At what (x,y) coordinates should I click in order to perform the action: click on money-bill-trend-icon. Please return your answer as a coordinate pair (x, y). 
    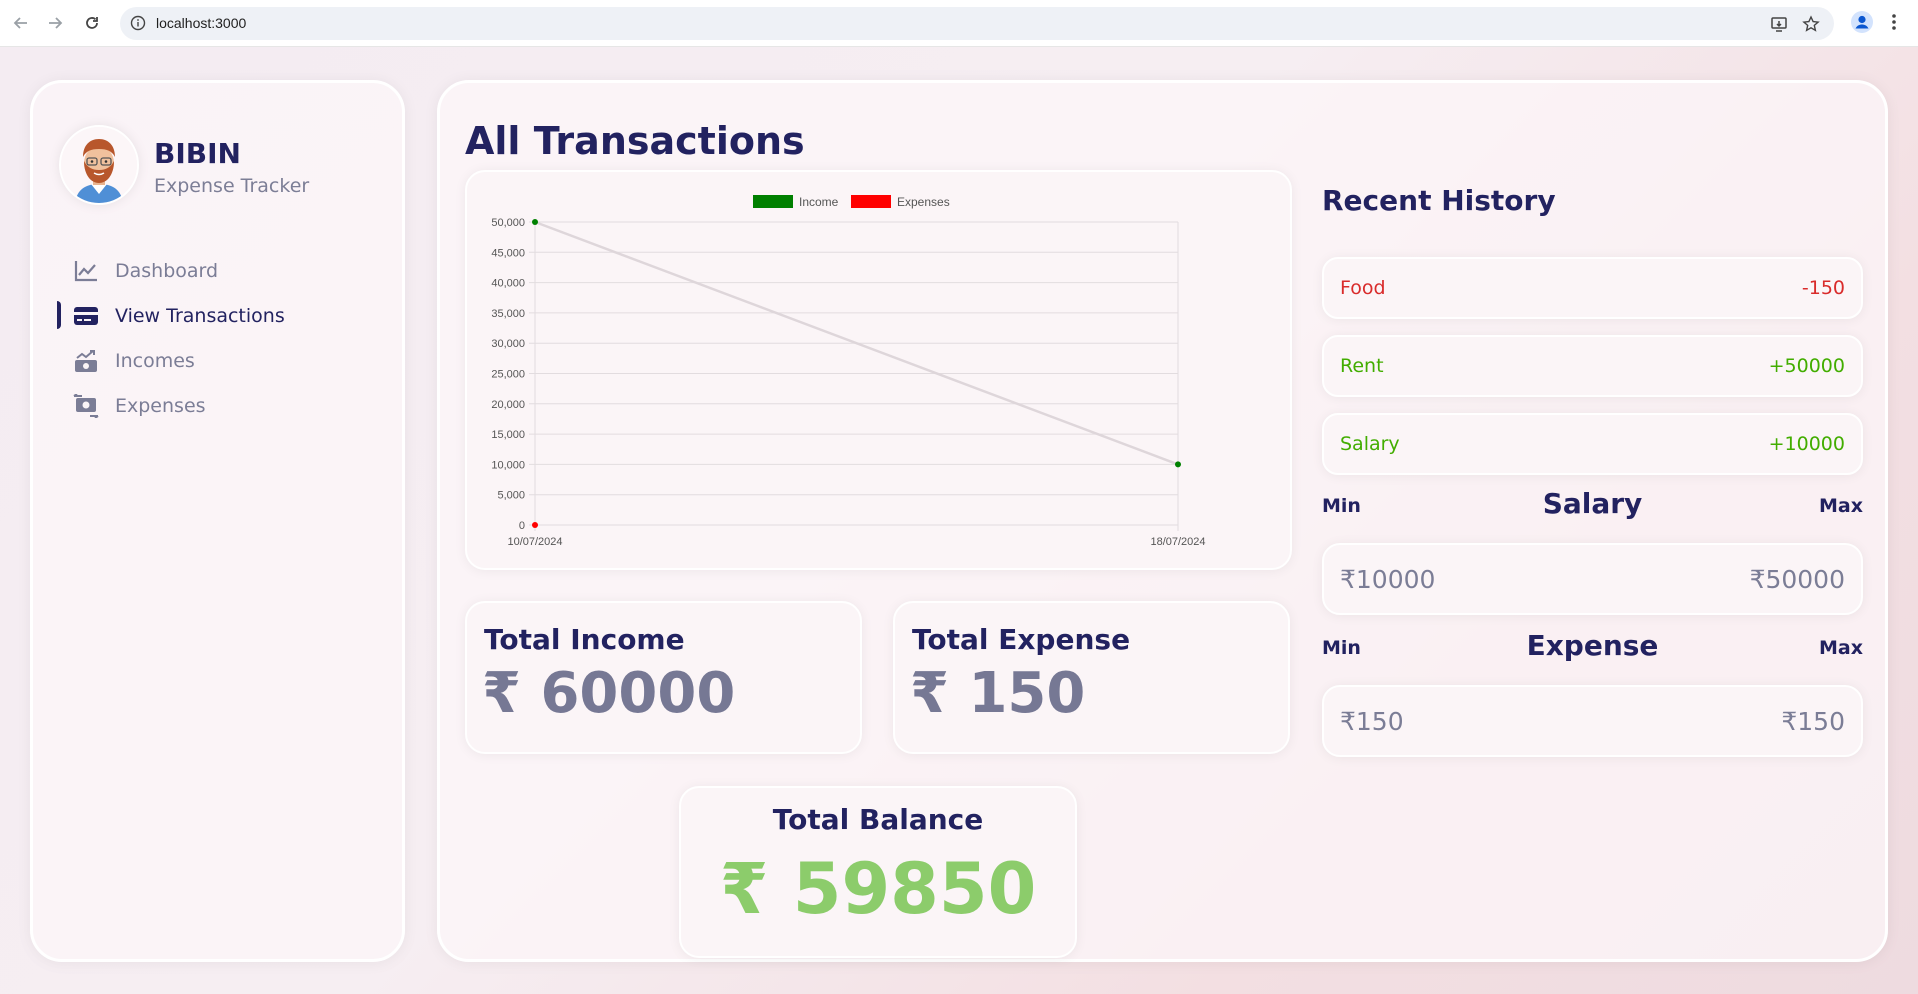
    Looking at the image, I should click on (86, 361).